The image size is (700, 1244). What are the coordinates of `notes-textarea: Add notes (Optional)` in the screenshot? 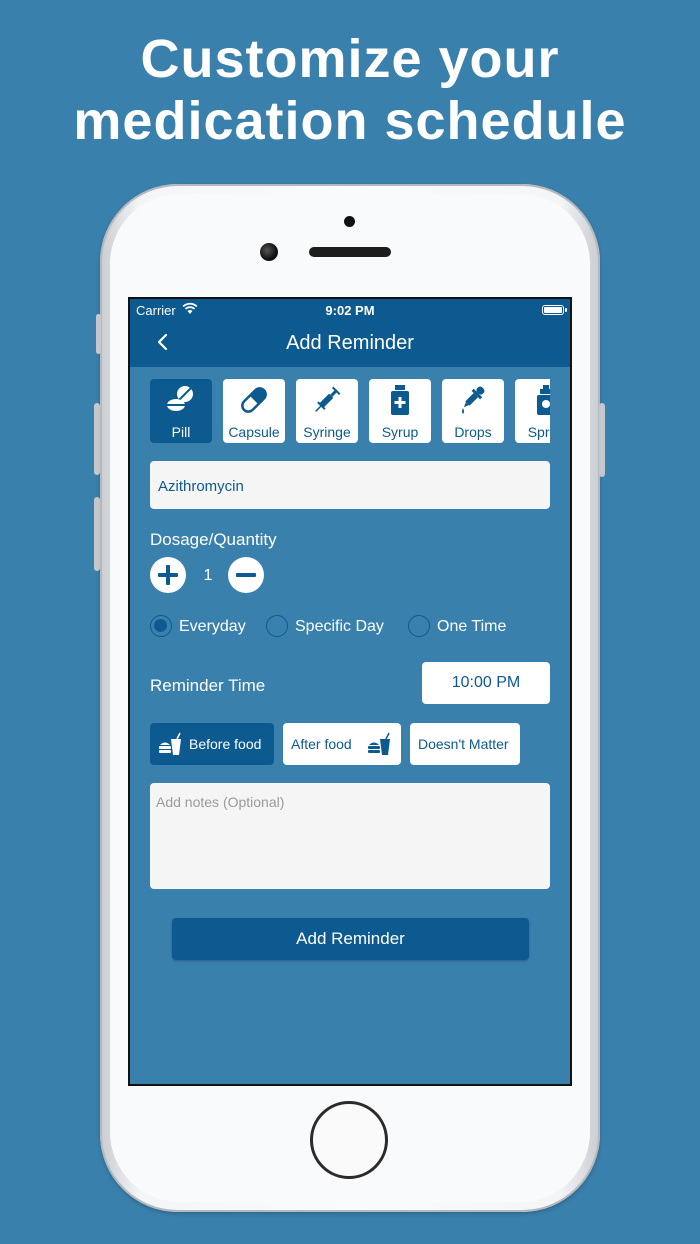 It's located at (350, 836).